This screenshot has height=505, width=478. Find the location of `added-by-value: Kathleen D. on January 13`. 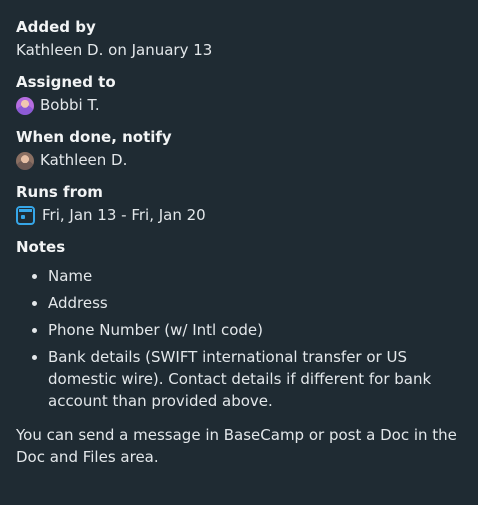

added-by-value: Kathleen D. on January 13 is located at coordinates (114, 50).